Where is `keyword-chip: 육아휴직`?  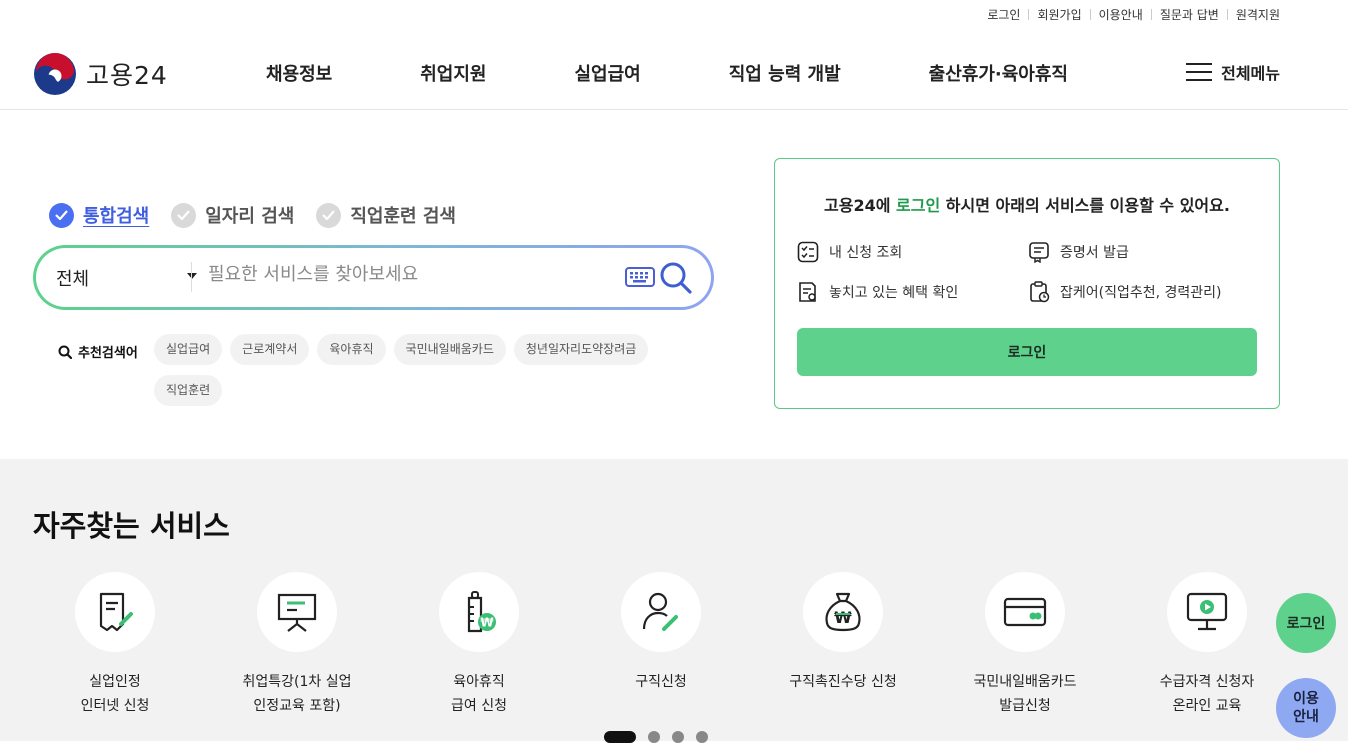
keyword-chip: 육아휴직 is located at coordinates (351, 349).